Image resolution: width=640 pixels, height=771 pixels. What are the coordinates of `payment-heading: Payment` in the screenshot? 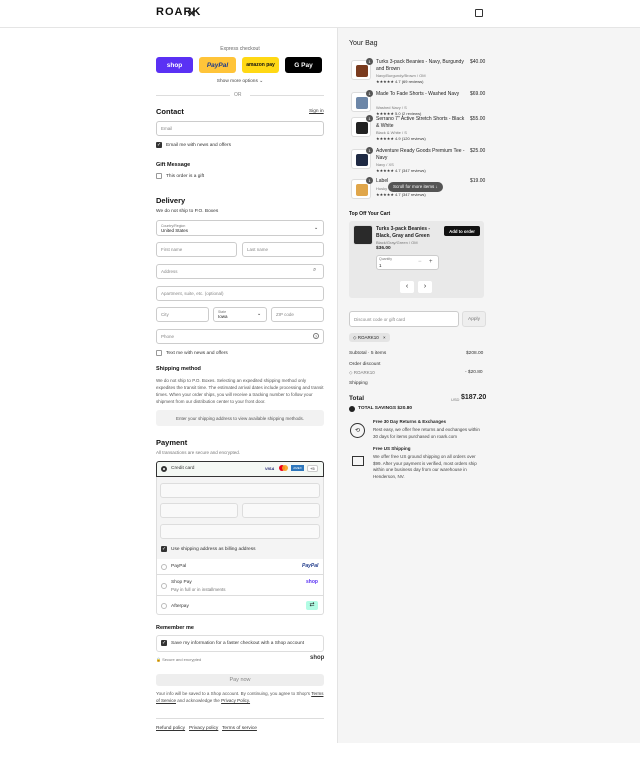 It's located at (172, 442).